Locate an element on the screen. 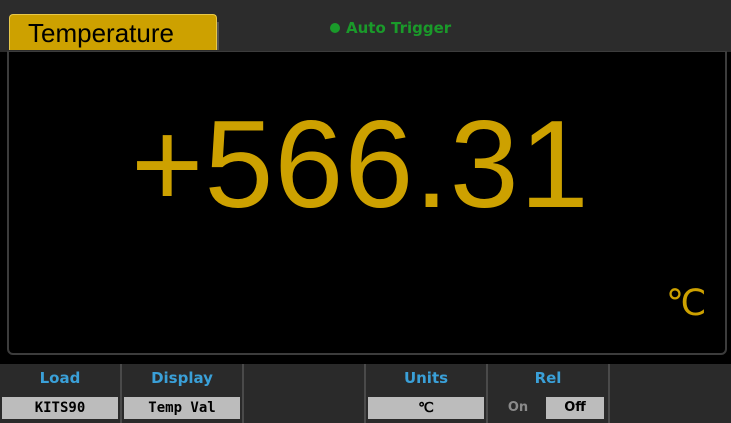 The image size is (731, 423). softkey-display-title: Display is located at coordinates (182, 378).